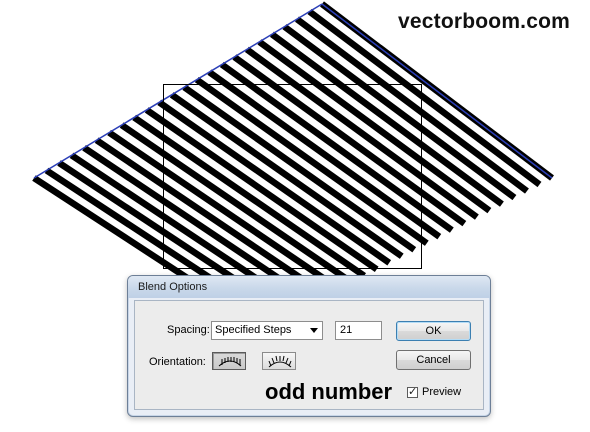  Describe the element at coordinates (253, 330) in the screenshot. I see `spacing-value: Specified Steps` at that location.